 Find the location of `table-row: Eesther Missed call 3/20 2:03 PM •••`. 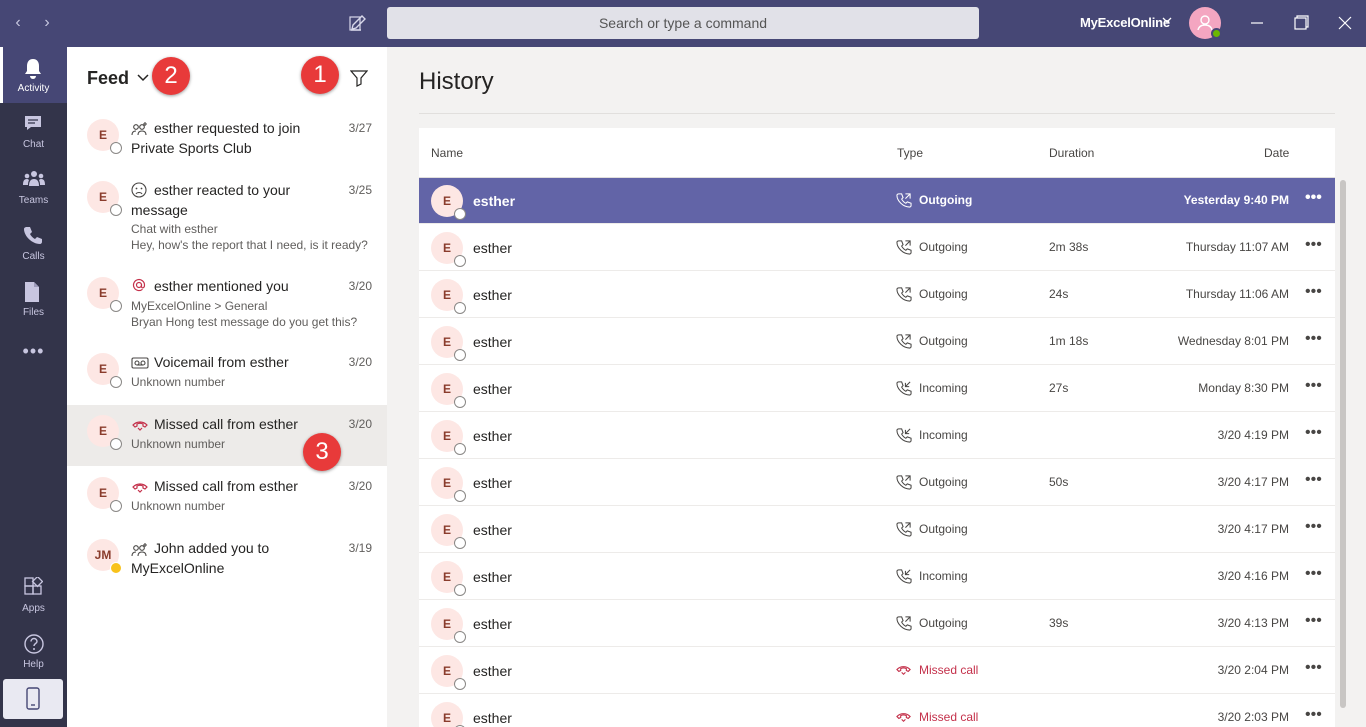

table-row: Eesther Missed call 3/20 2:03 PM ••• is located at coordinates (877, 711).